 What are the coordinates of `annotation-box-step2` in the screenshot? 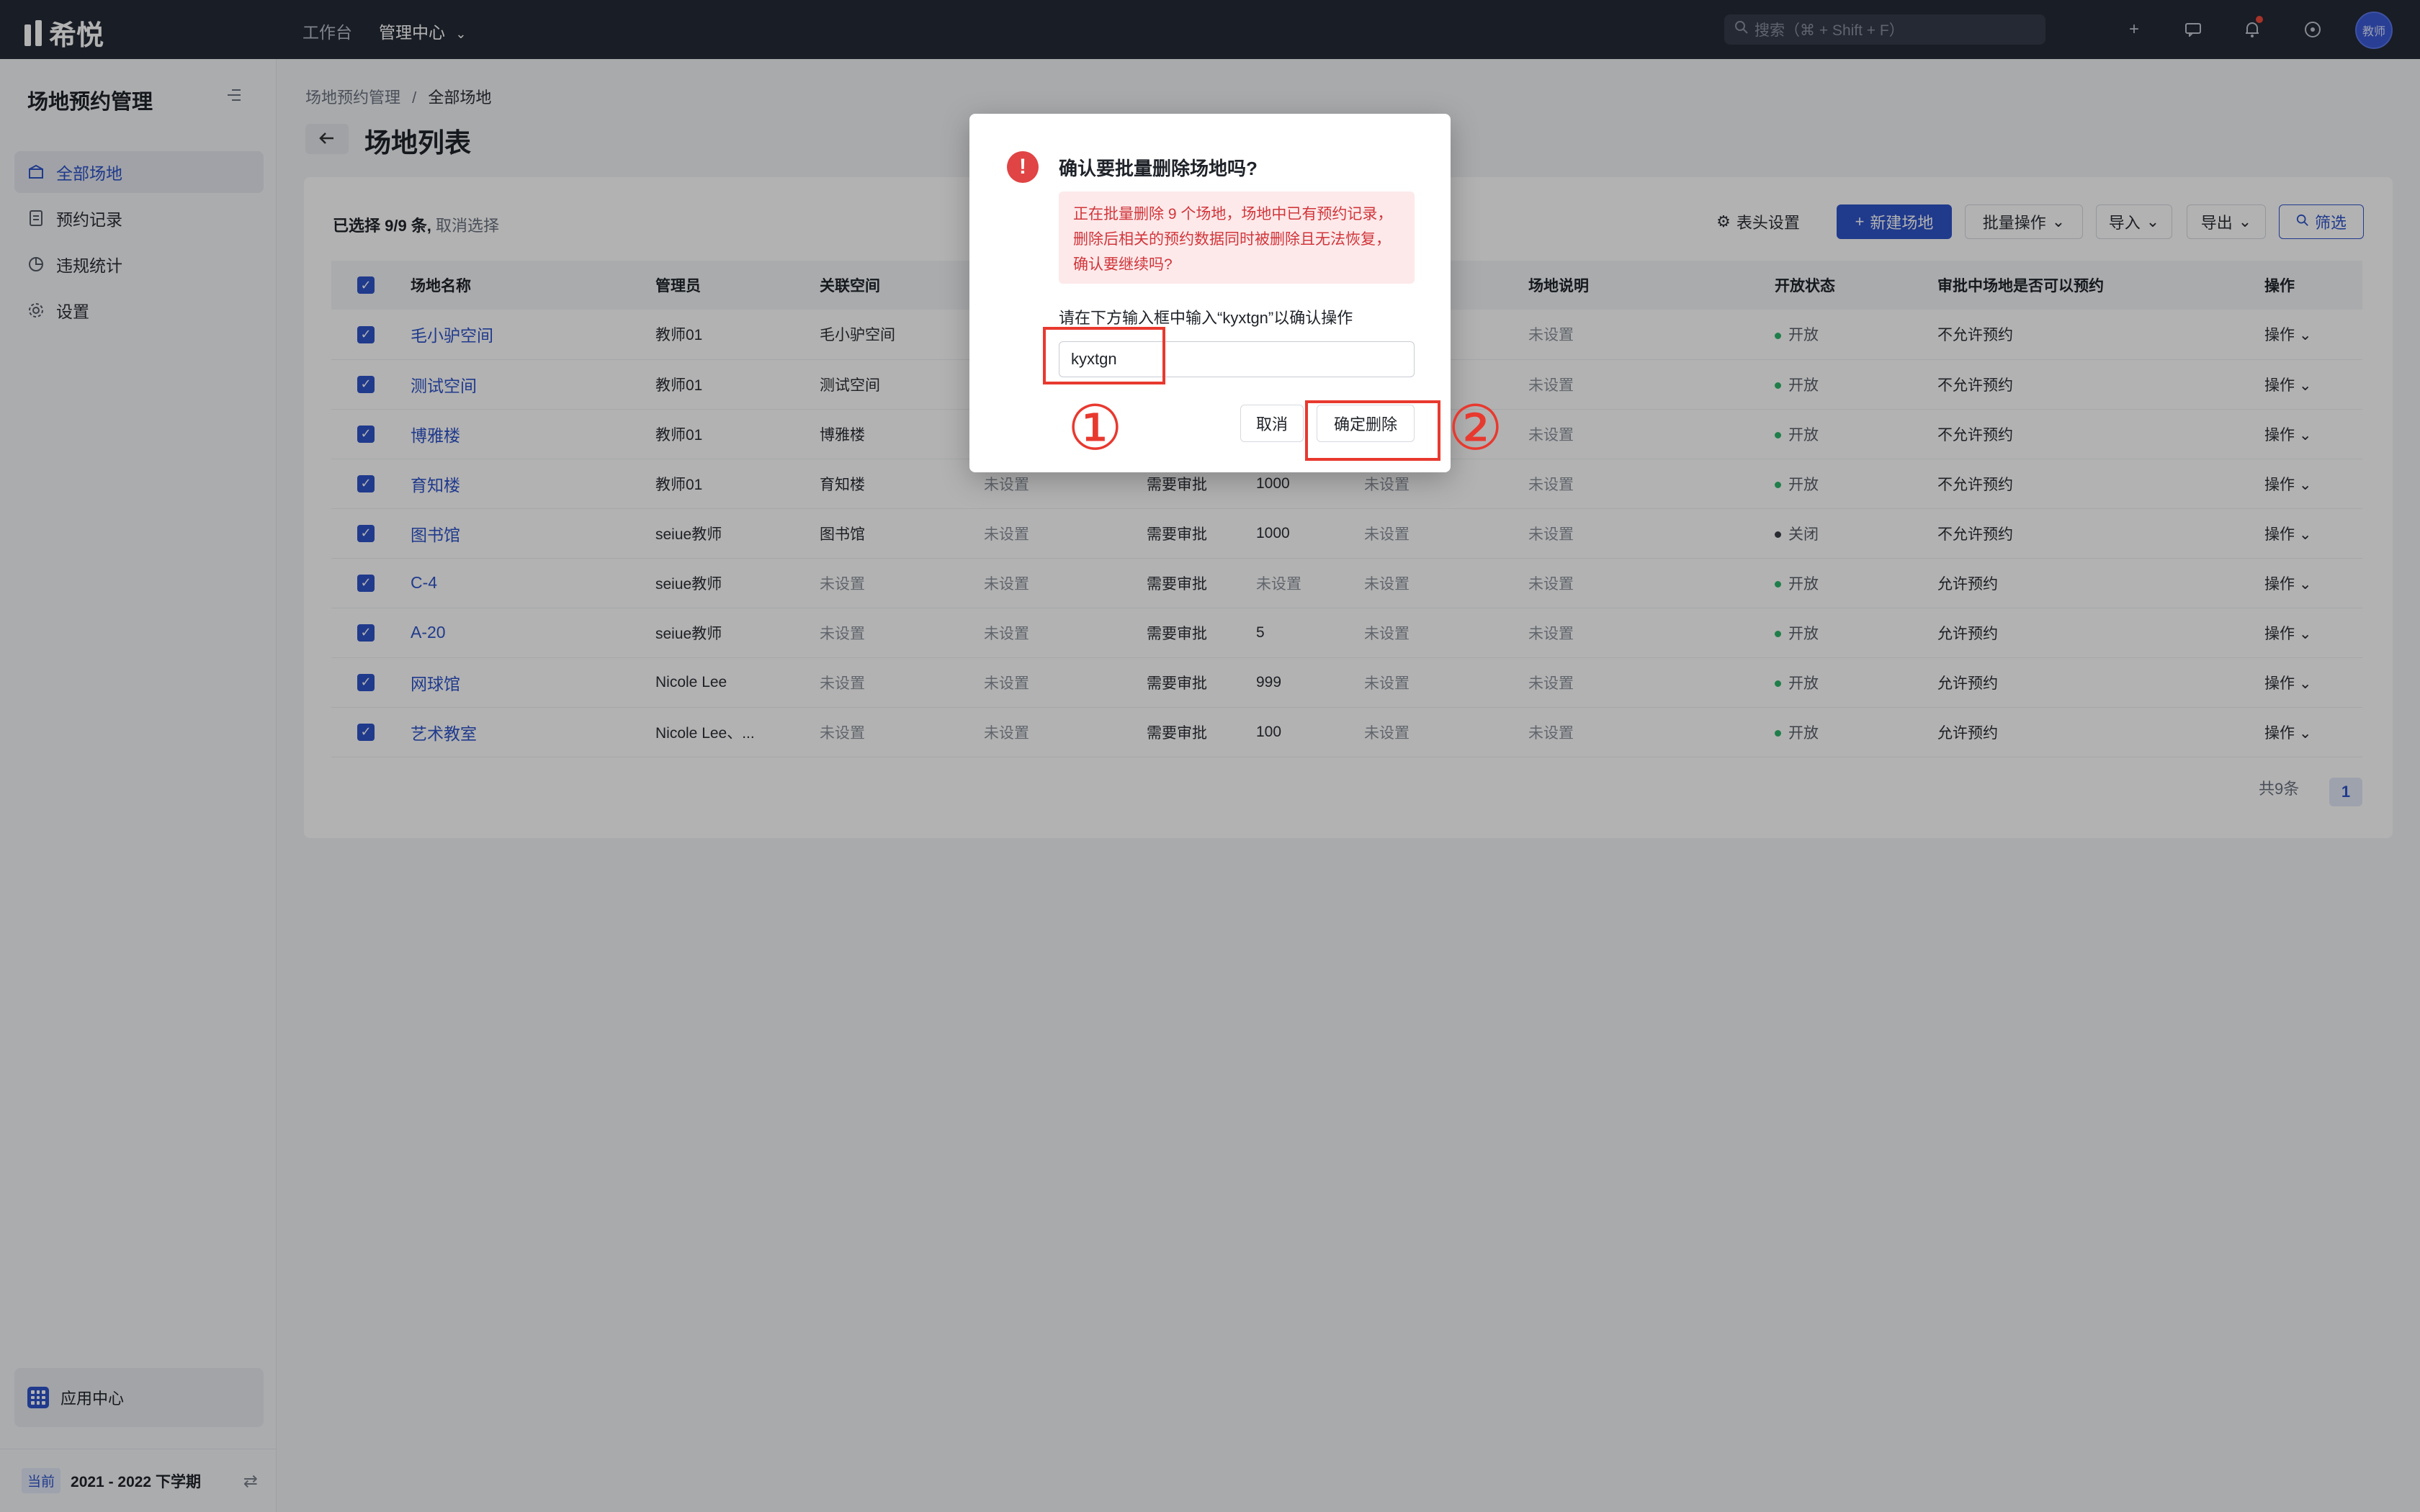 It's located at (1372, 430).